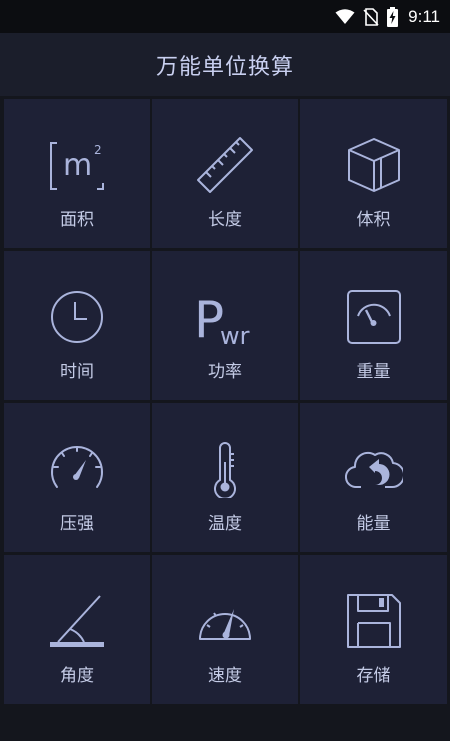 The image size is (450, 741). Describe the element at coordinates (374, 469) in the screenshot. I see `energy-icon` at that location.